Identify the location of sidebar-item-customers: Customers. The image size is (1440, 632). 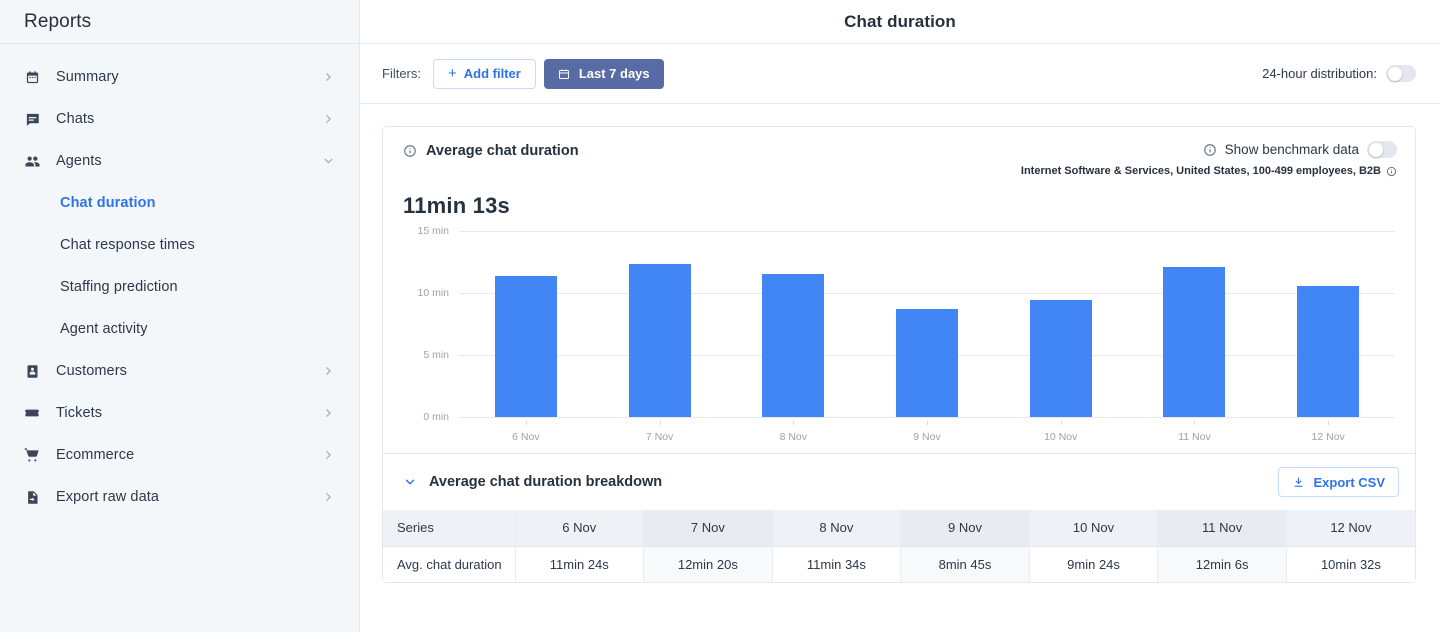
(179, 371).